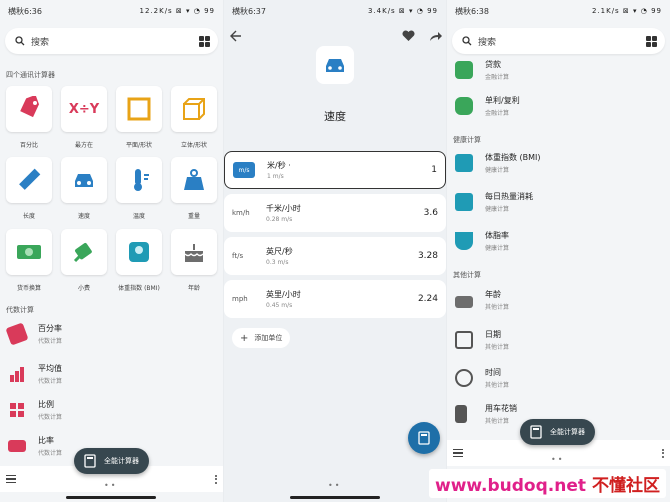 This screenshot has height=502, width=670. I want to click on list-item-title: 每日热量消耗, so click(509, 196).